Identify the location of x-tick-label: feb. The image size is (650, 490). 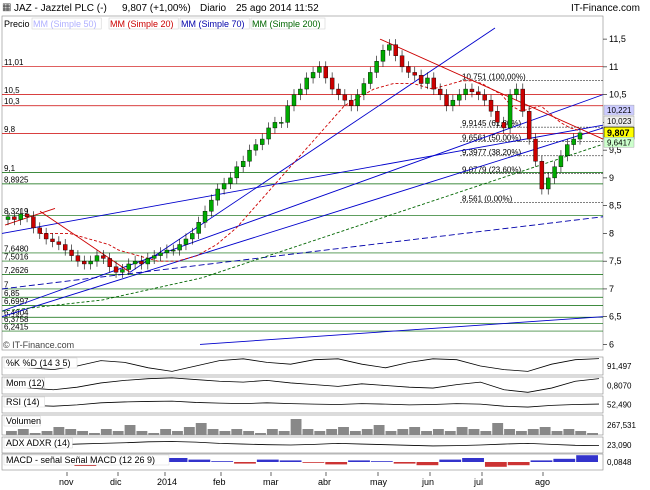
(219, 482).